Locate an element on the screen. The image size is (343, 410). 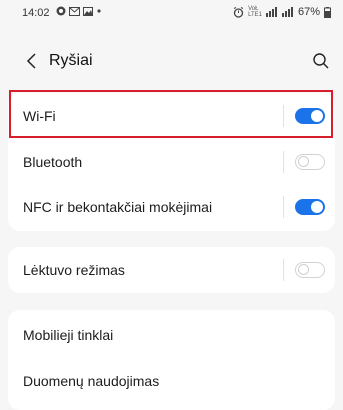
dot-icon is located at coordinates (99, 11).